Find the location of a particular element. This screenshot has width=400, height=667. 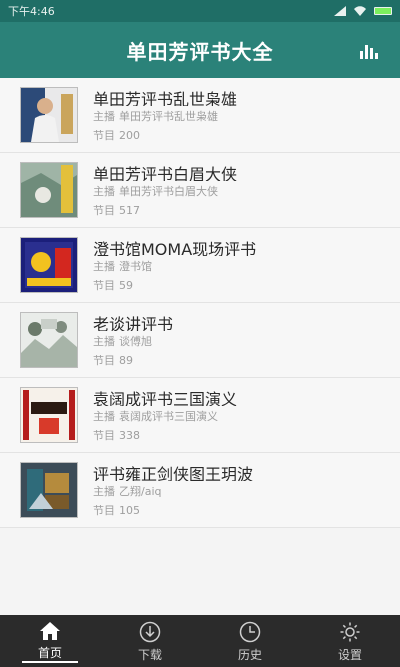

battery-icon is located at coordinates (383, 11).